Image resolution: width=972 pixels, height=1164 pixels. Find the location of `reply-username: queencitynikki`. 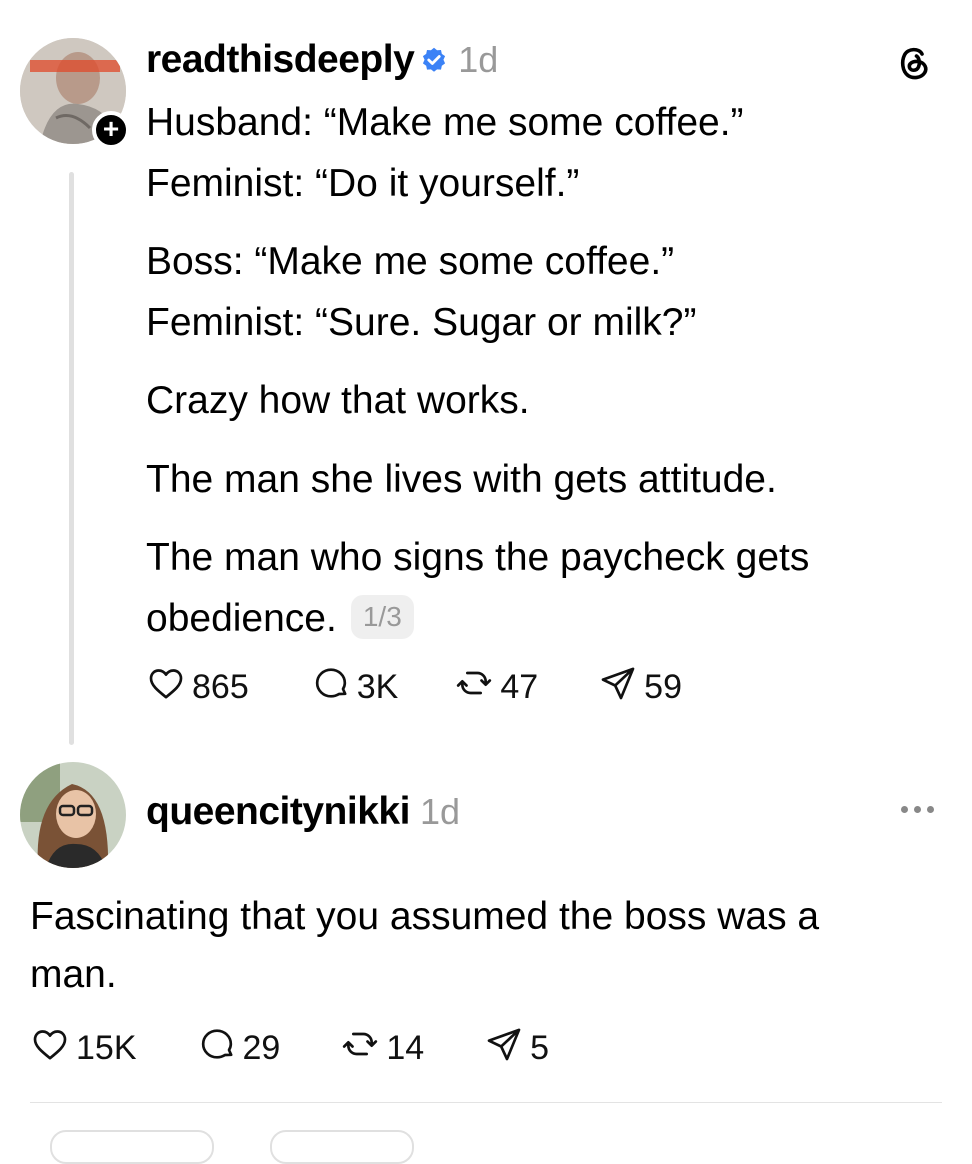

reply-username: queencitynikki is located at coordinates (278, 812).